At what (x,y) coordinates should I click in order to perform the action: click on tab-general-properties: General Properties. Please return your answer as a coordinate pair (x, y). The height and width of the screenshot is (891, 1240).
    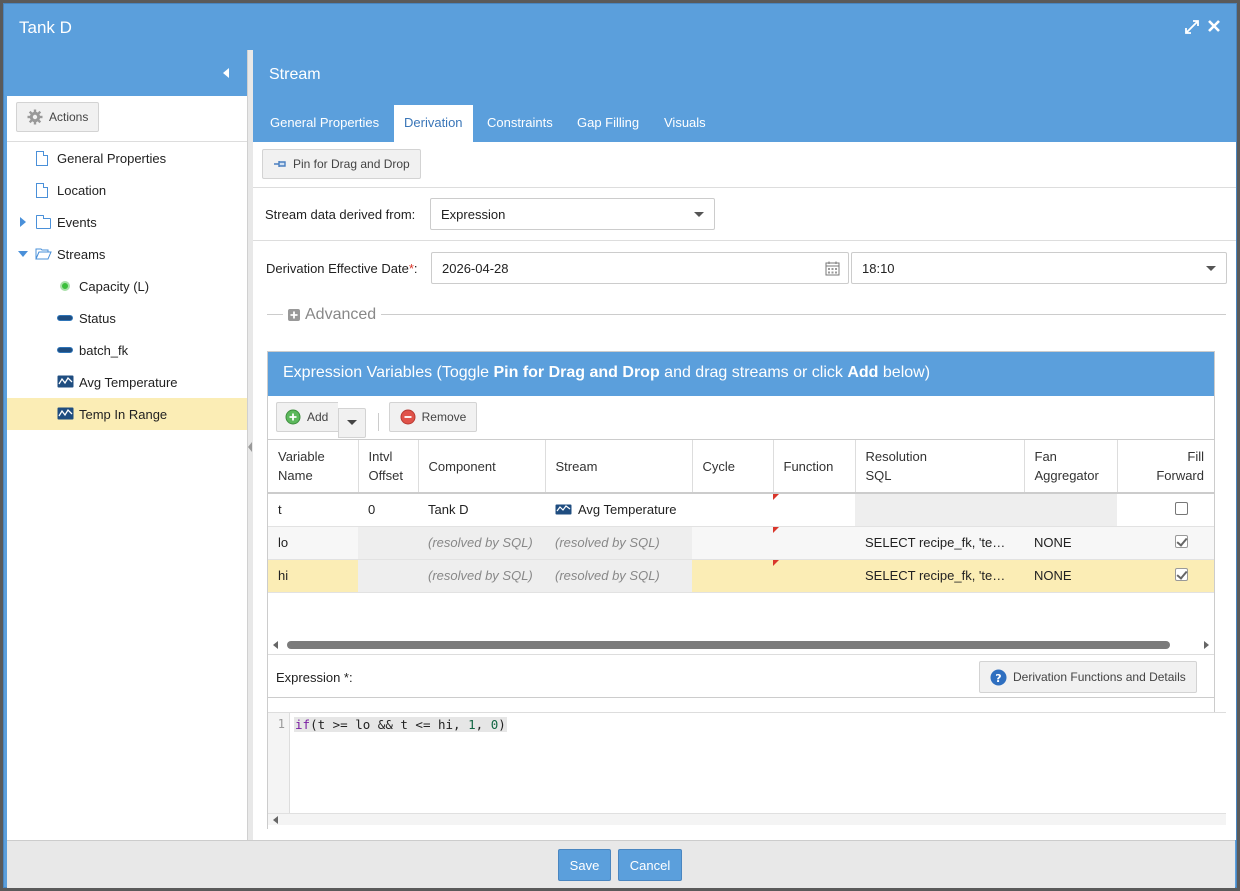
    Looking at the image, I should click on (324, 123).